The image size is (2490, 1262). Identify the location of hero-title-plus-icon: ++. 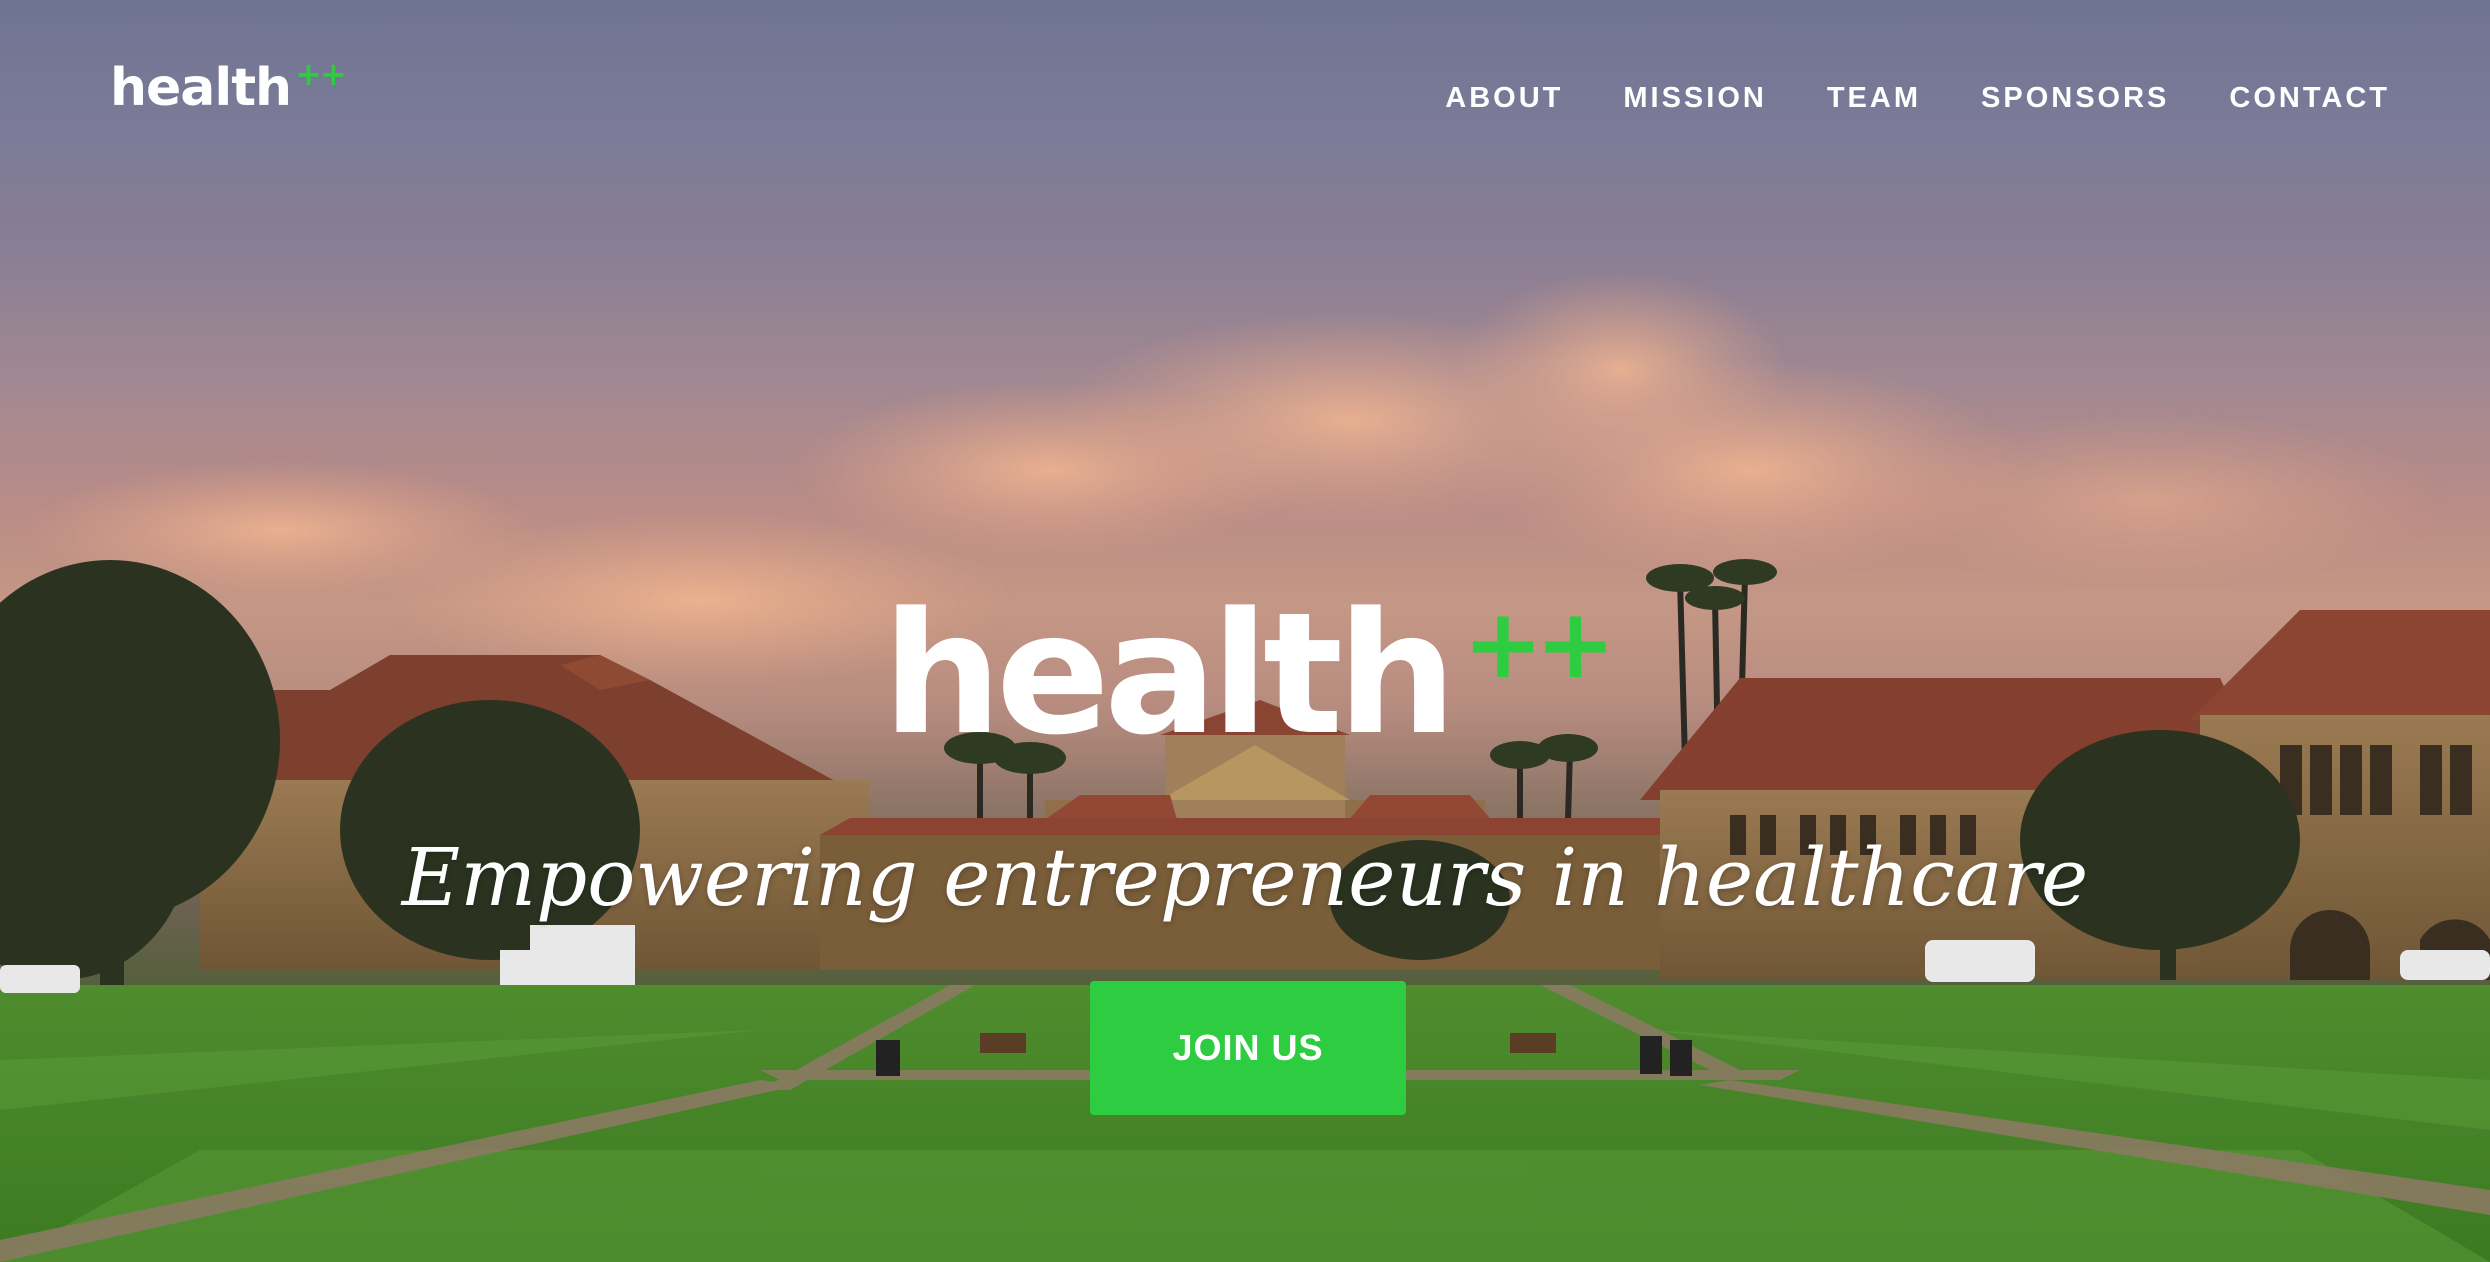
(1539, 644).